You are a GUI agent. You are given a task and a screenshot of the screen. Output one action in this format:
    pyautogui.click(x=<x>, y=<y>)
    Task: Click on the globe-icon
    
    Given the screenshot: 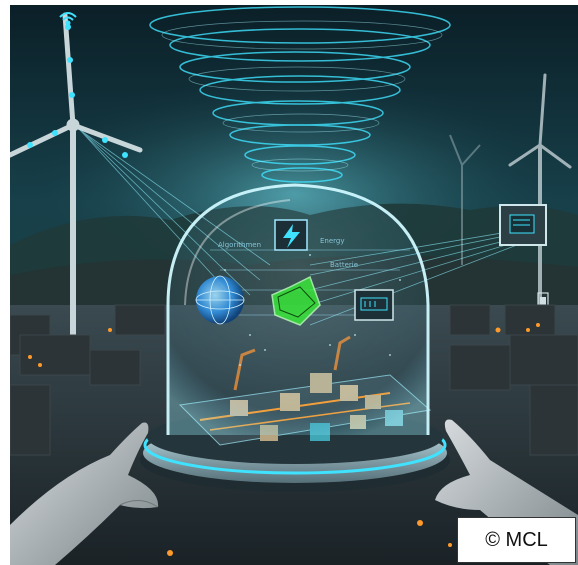 What is the action you would take?
    pyautogui.click(x=220, y=300)
    